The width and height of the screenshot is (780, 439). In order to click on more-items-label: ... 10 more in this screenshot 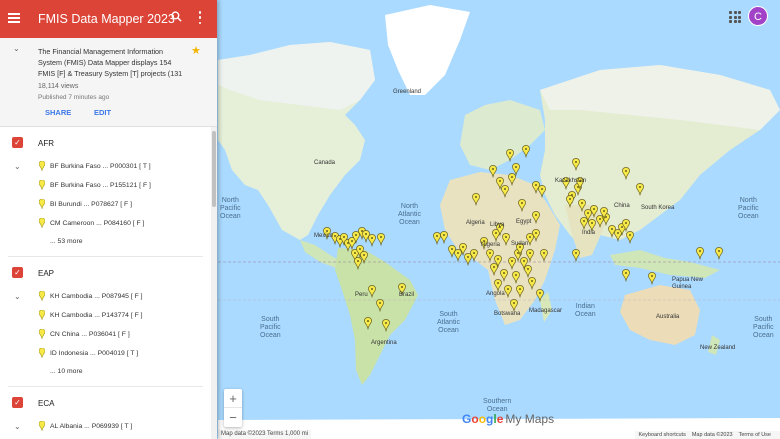, I will do `click(66, 371)`.